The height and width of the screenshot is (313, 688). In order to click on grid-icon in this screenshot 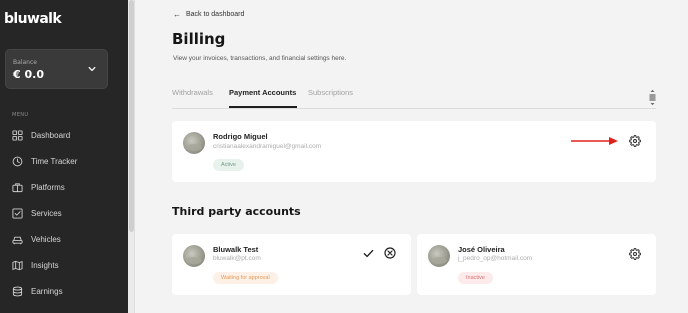, I will do `click(17, 135)`.